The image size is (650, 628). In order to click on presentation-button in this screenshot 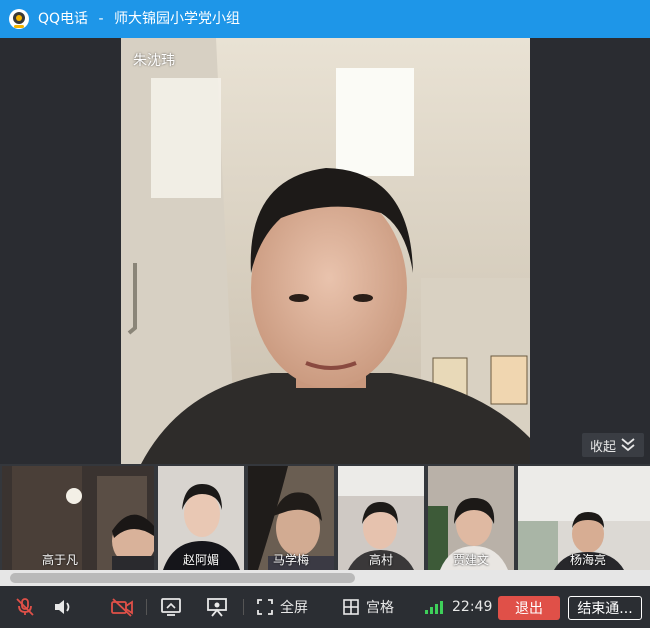, I will do `click(217, 607)`.